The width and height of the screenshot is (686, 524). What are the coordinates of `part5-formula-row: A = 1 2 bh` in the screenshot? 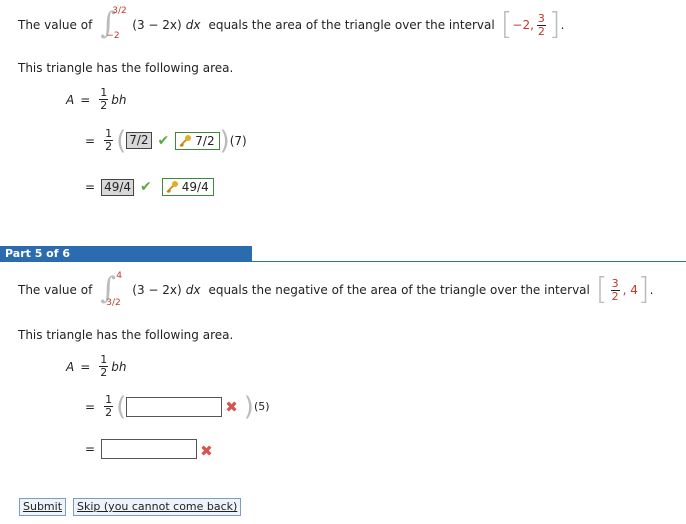 It's located at (96, 366).